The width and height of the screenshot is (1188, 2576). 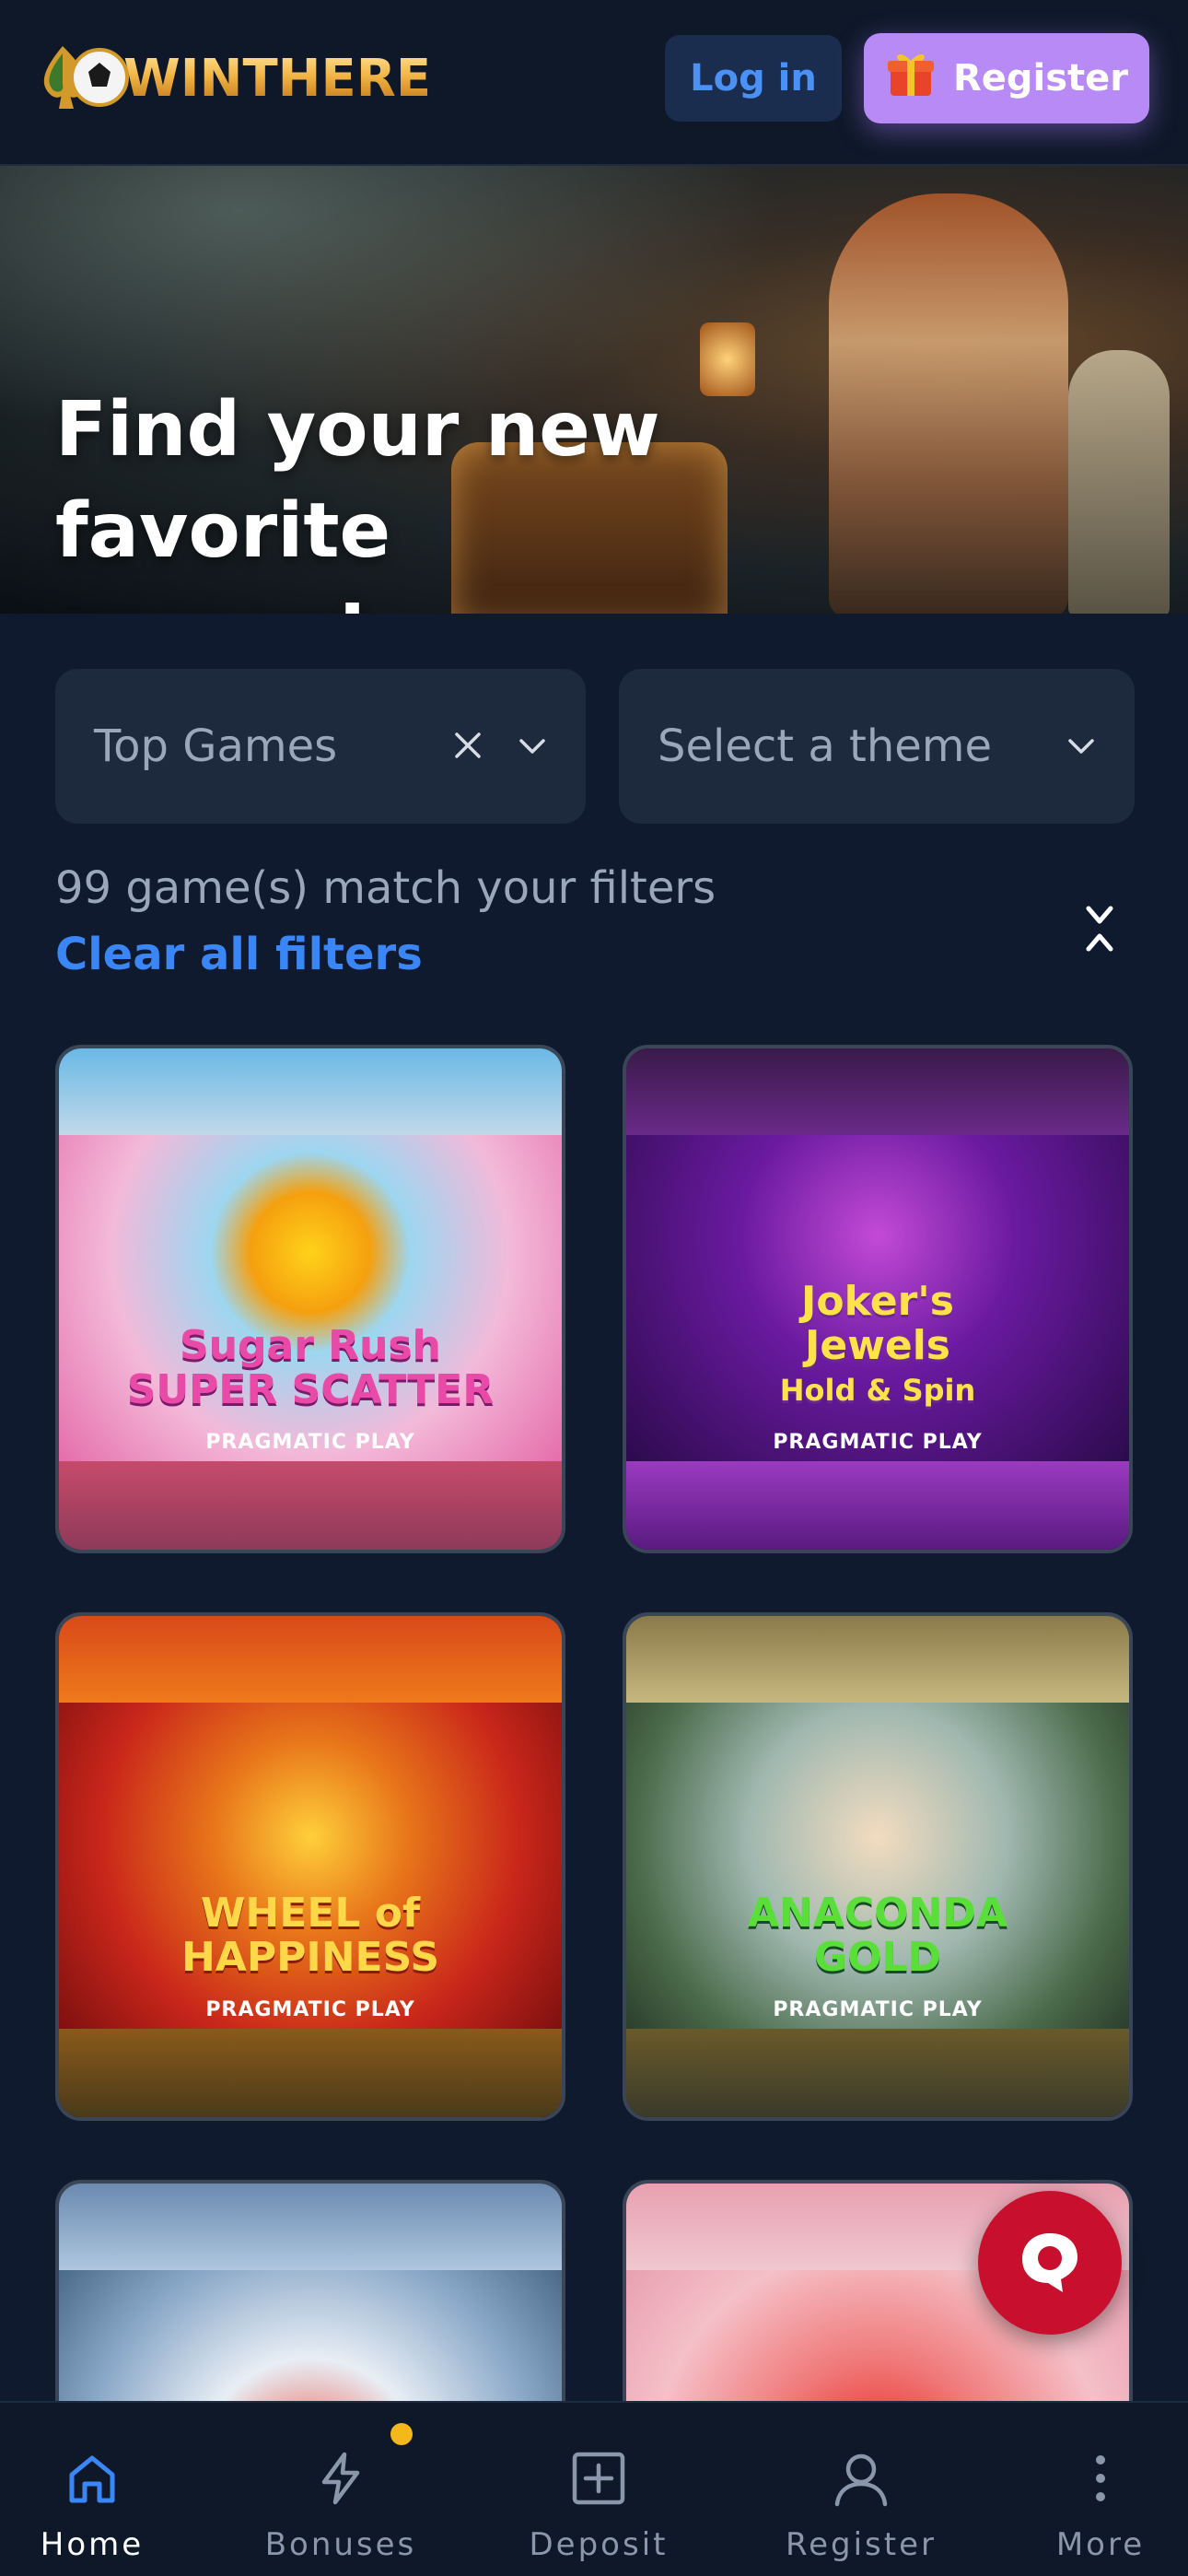 I want to click on theme-filter-placeholder: Select a theme, so click(x=825, y=746).